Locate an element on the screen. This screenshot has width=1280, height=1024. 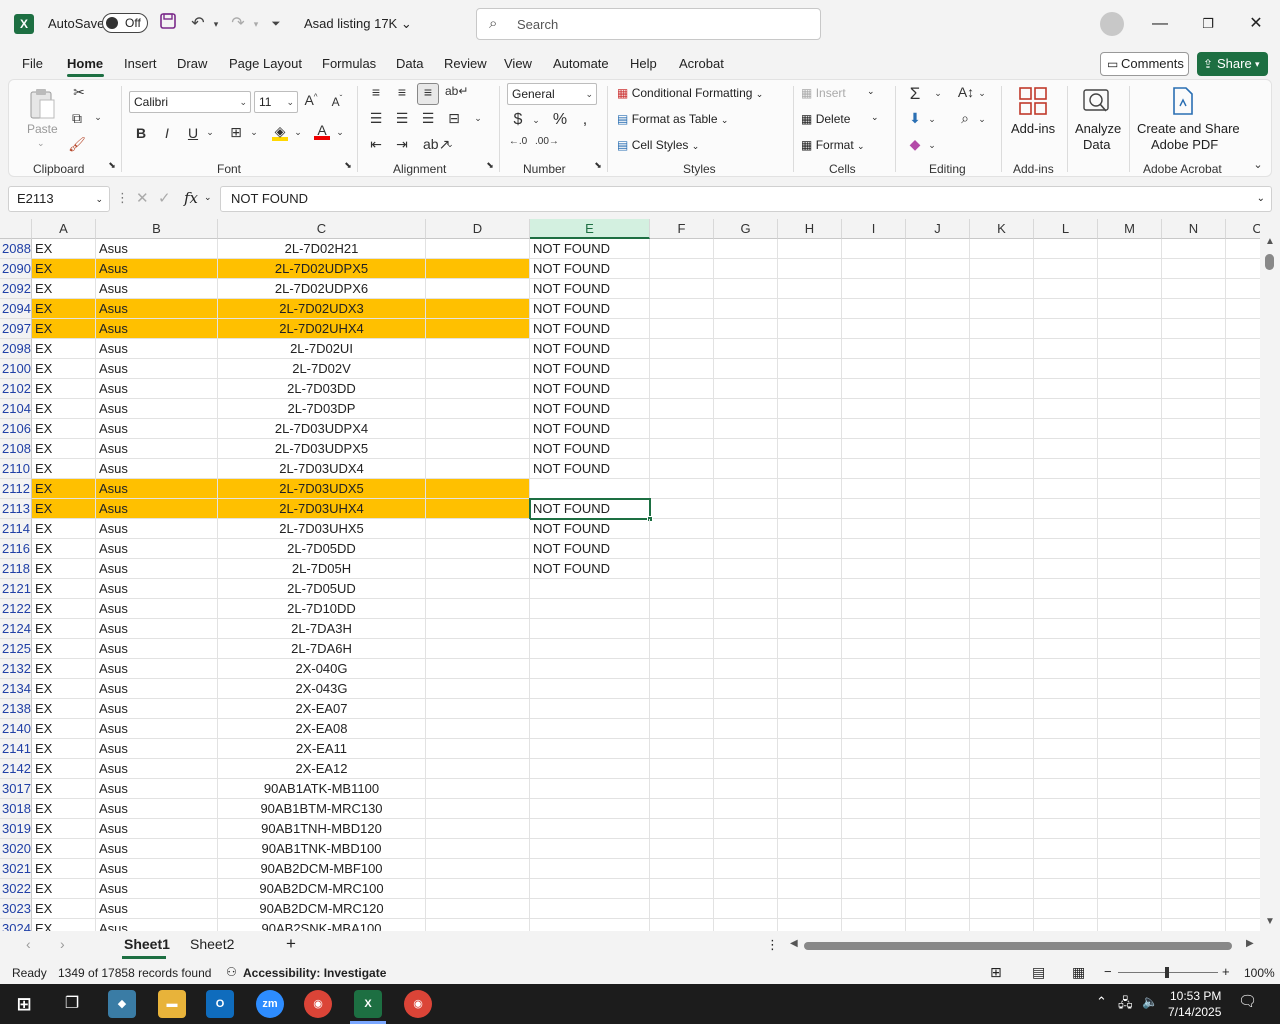
tab-review: Review is located at coordinates (465, 63).